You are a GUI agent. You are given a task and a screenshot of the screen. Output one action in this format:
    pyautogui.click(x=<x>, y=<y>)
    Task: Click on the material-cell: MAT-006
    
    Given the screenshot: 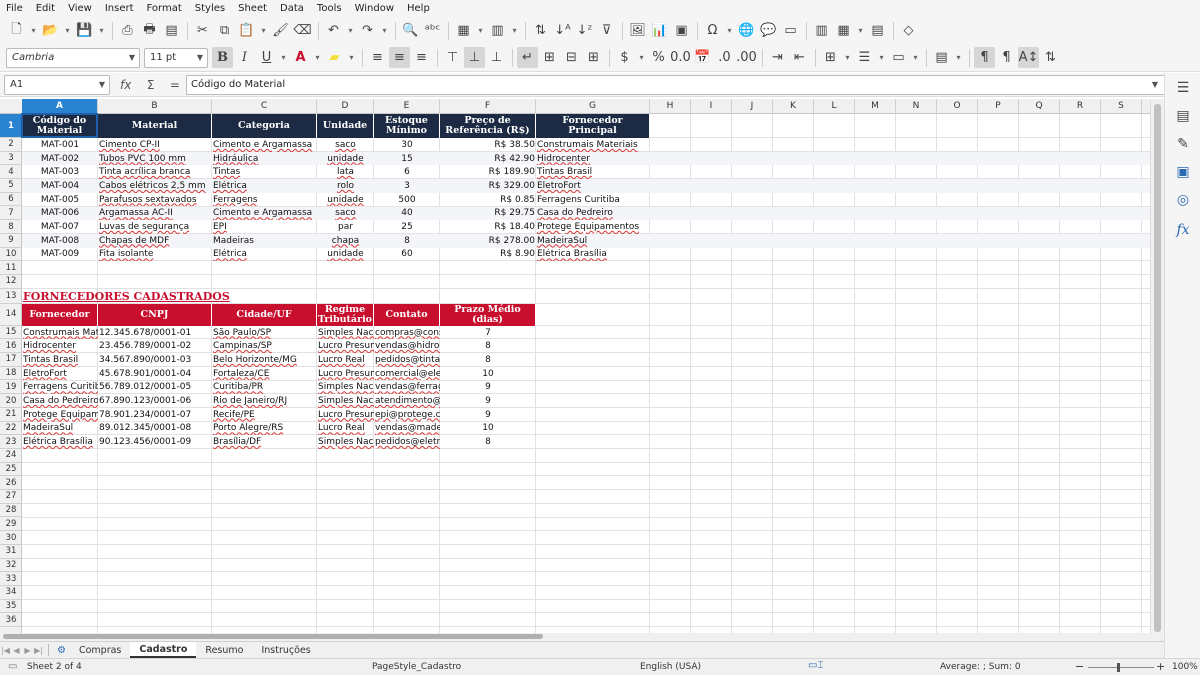 What is the action you would take?
    pyautogui.click(x=60, y=214)
    